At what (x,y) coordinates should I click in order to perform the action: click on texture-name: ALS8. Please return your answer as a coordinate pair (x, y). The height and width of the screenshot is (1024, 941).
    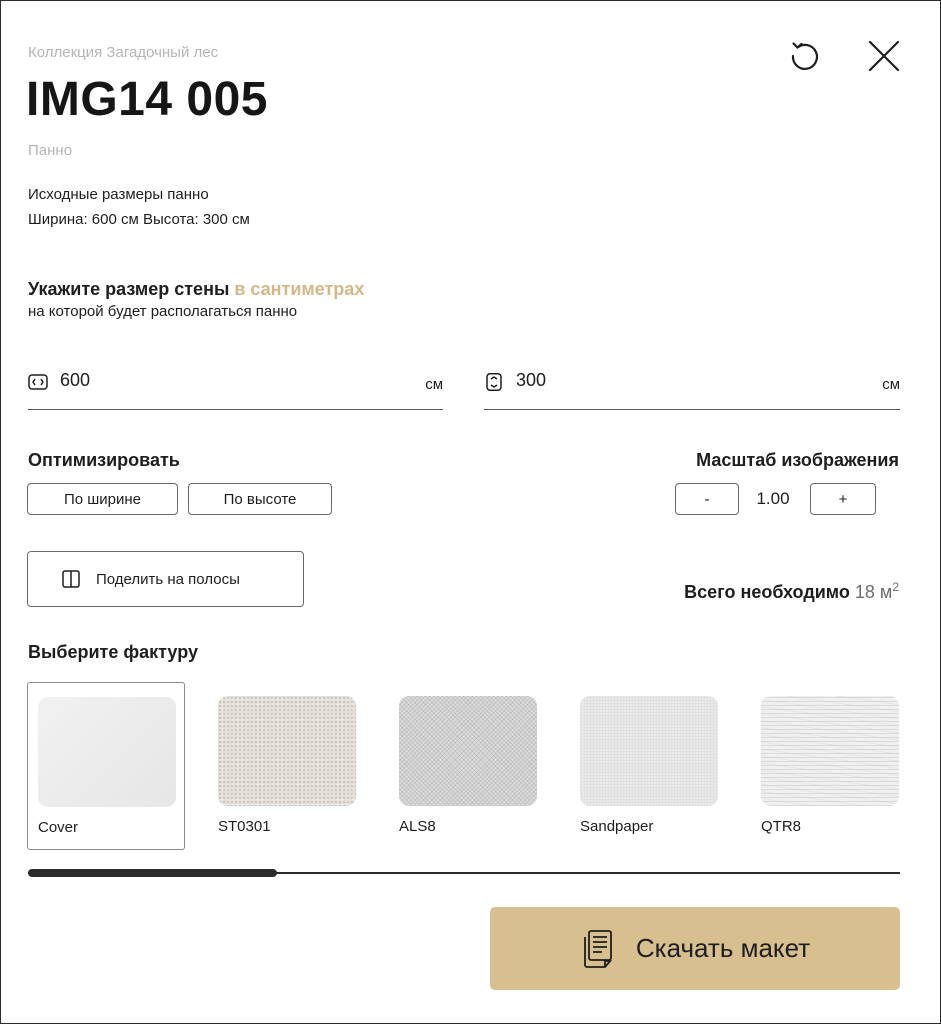
    Looking at the image, I should click on (417, 826).